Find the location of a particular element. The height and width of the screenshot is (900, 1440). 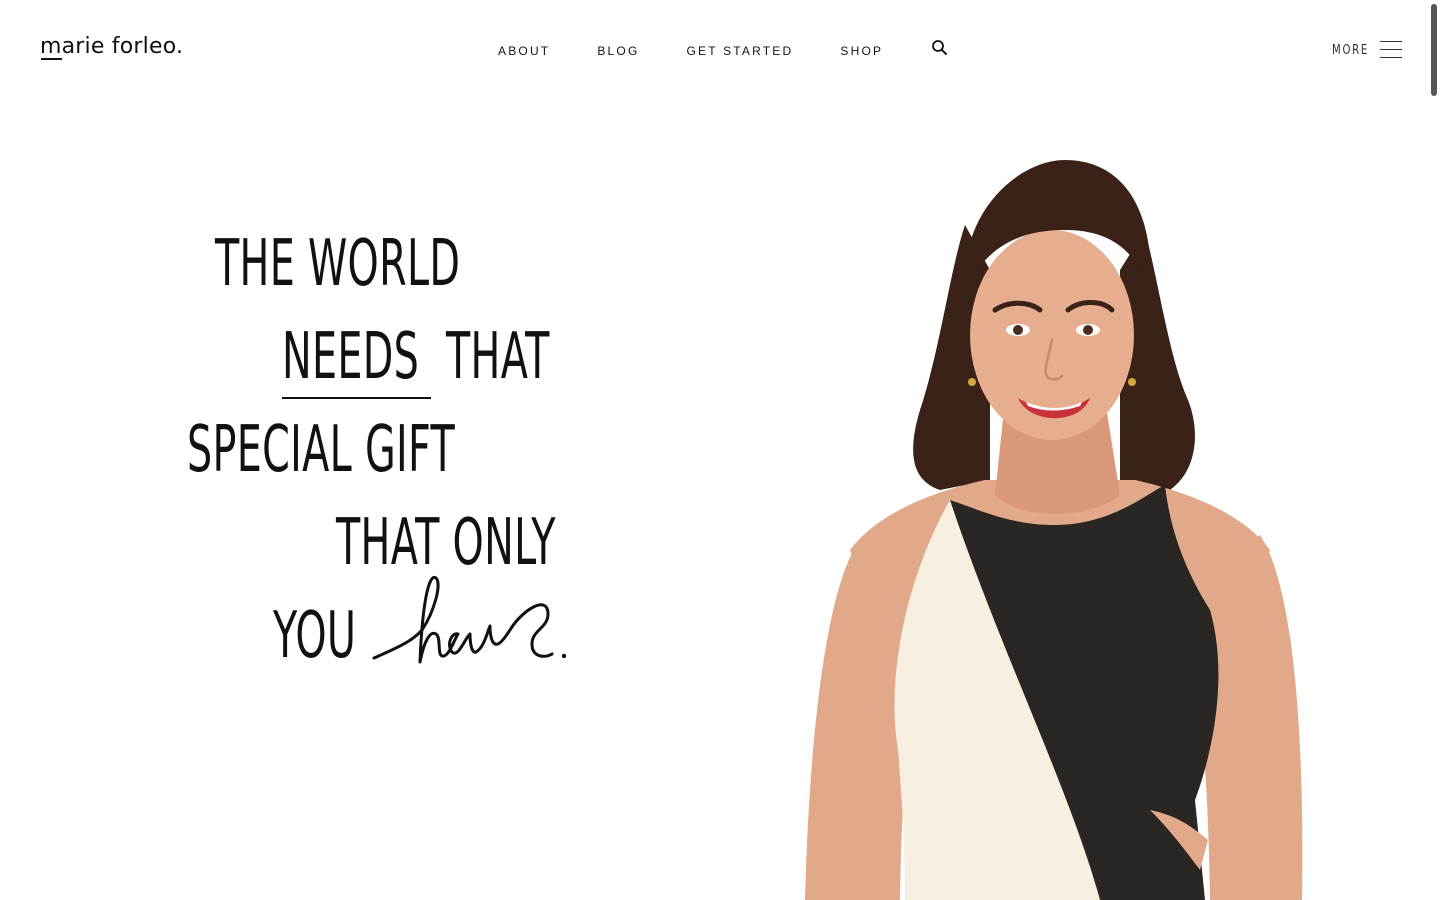

logo-underline is located at coordinates (51, 59).